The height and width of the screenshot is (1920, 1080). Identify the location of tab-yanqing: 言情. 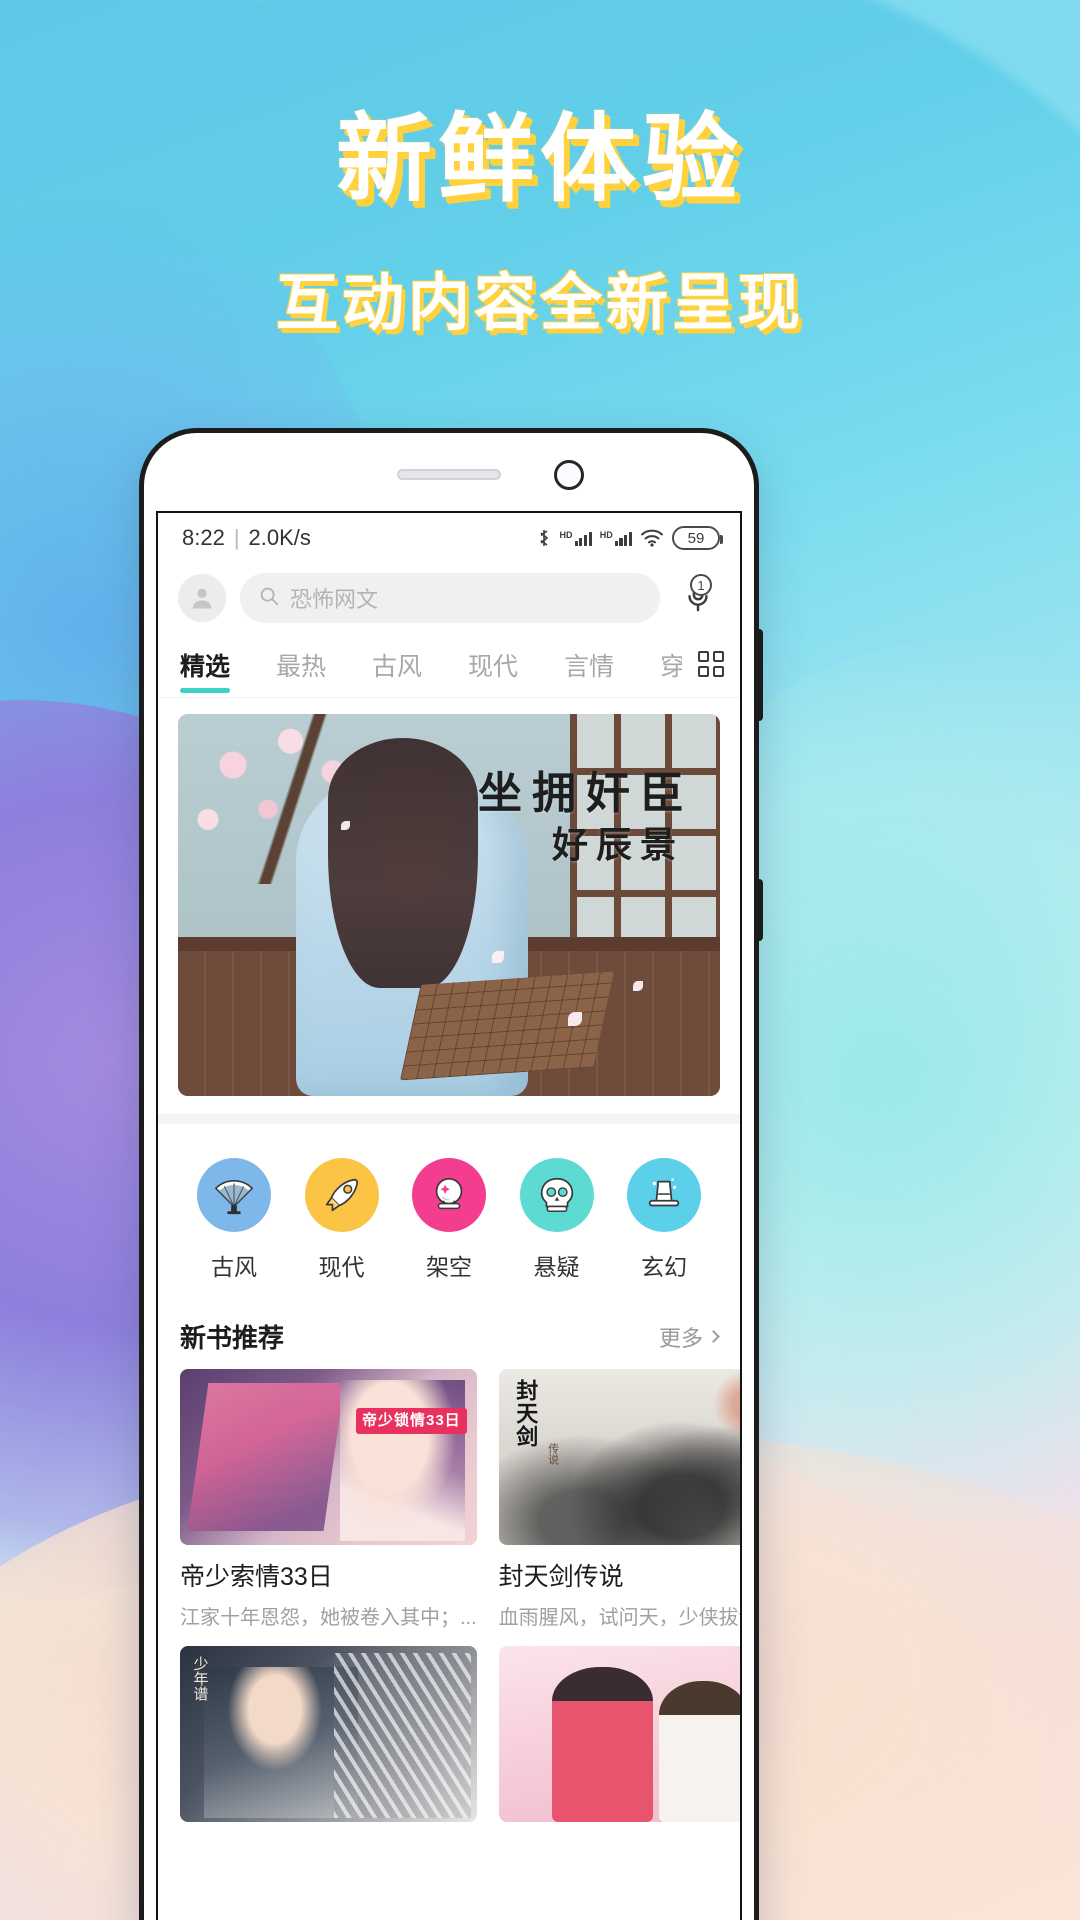
(601, 670).